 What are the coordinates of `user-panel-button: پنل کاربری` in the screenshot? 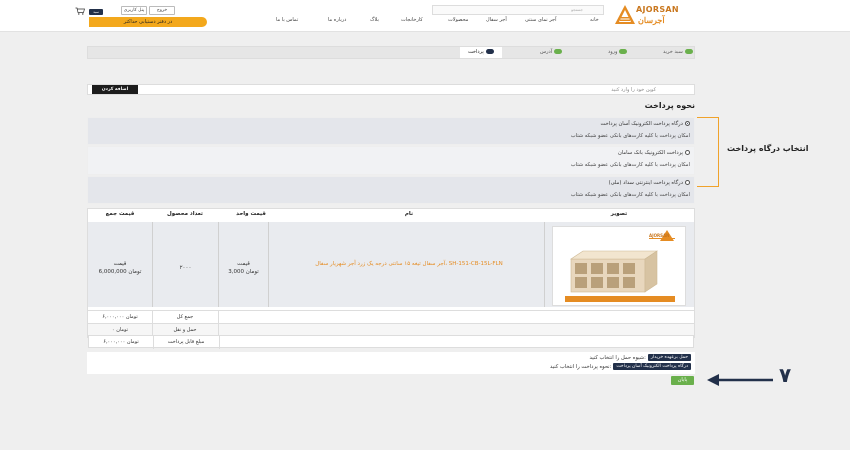 It's located at (134, 10).